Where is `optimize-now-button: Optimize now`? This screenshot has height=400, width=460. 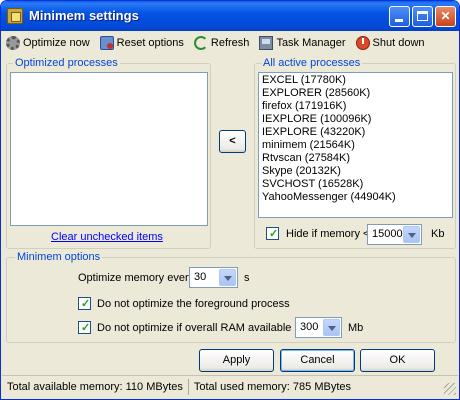
optimize-now-button: Optimize now is located at coordinates (48, 43).